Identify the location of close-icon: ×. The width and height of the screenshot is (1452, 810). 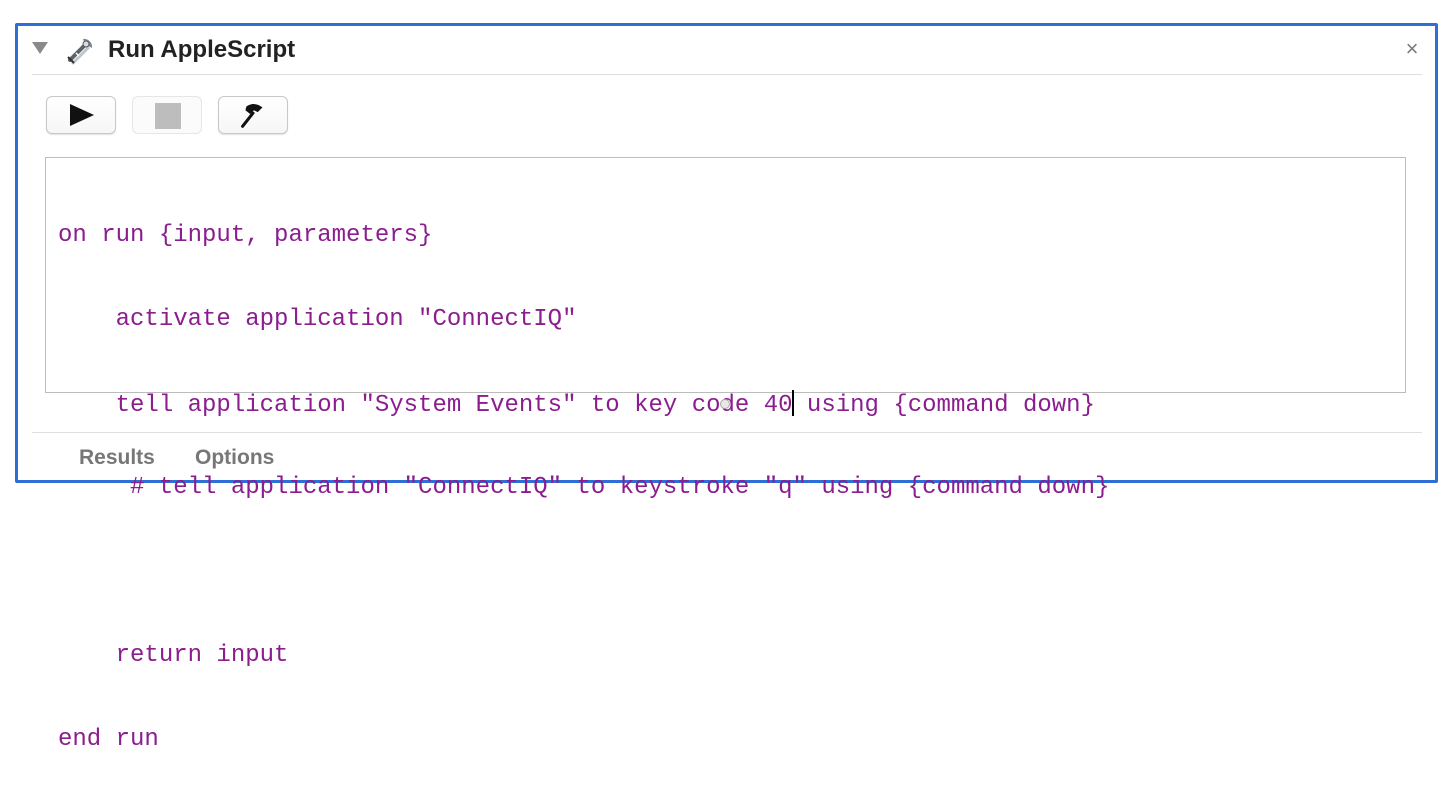
(1412, 49).